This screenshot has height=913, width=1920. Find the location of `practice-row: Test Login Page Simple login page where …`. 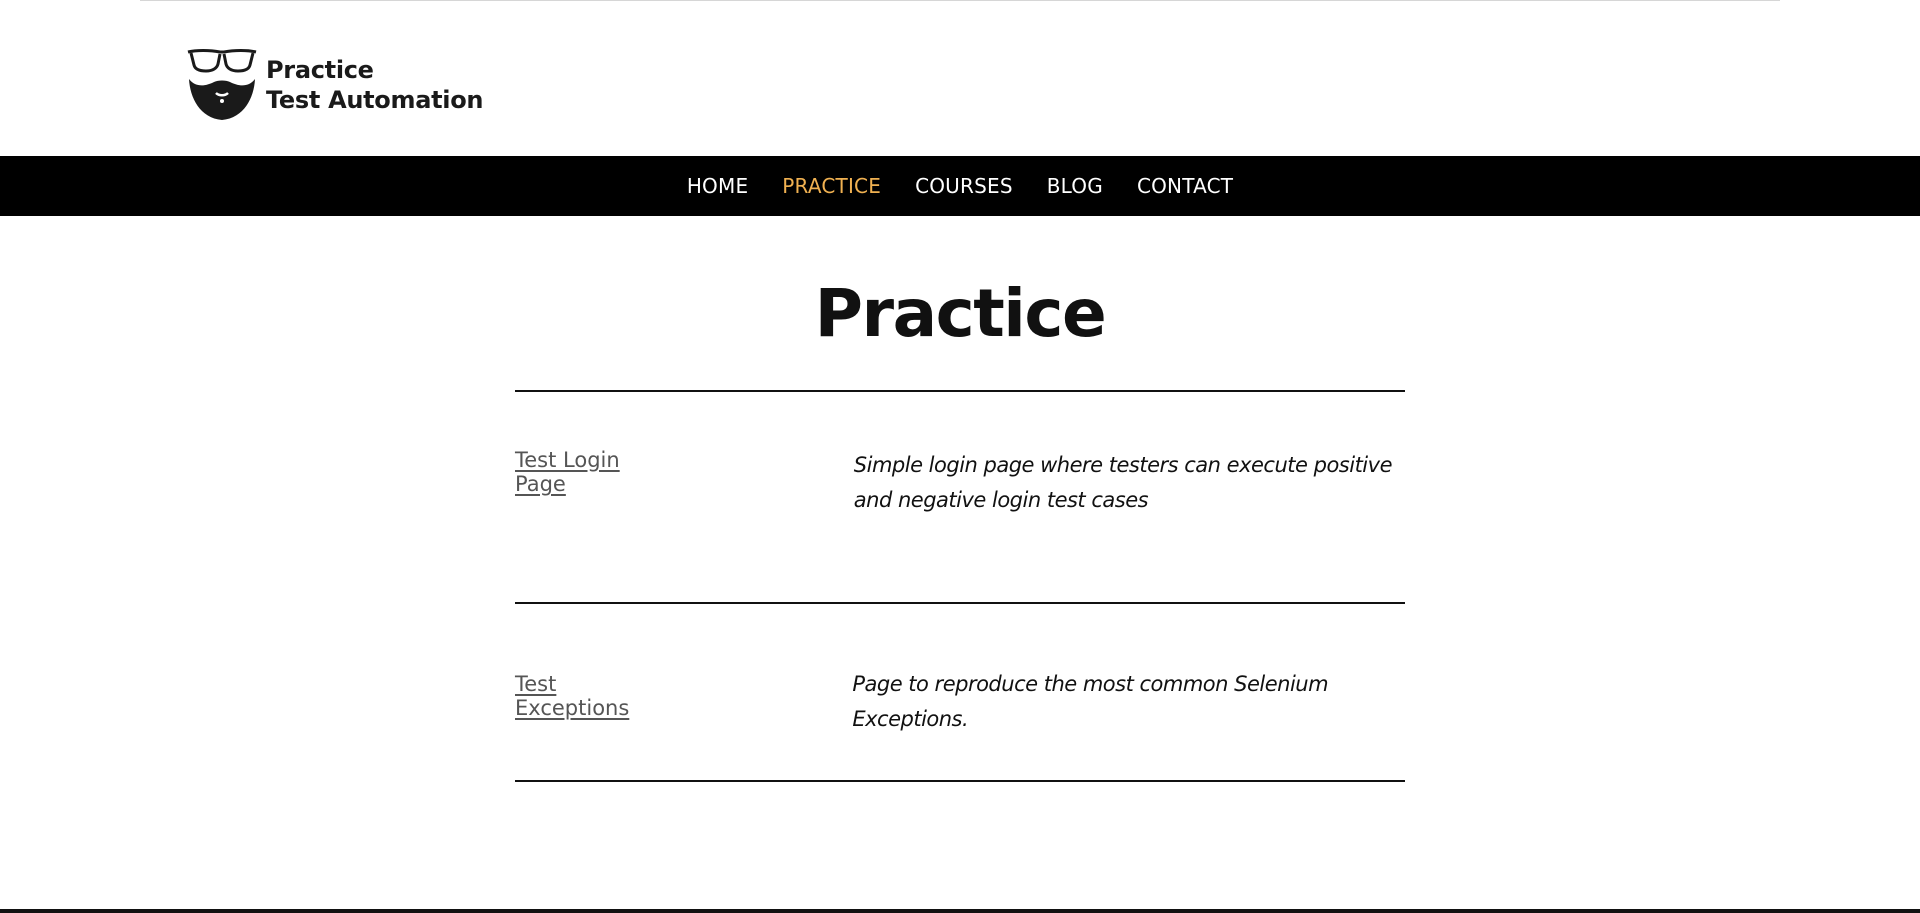

practice-row: Test Login Page Simple login page where … is located at coordinates (960, 497).